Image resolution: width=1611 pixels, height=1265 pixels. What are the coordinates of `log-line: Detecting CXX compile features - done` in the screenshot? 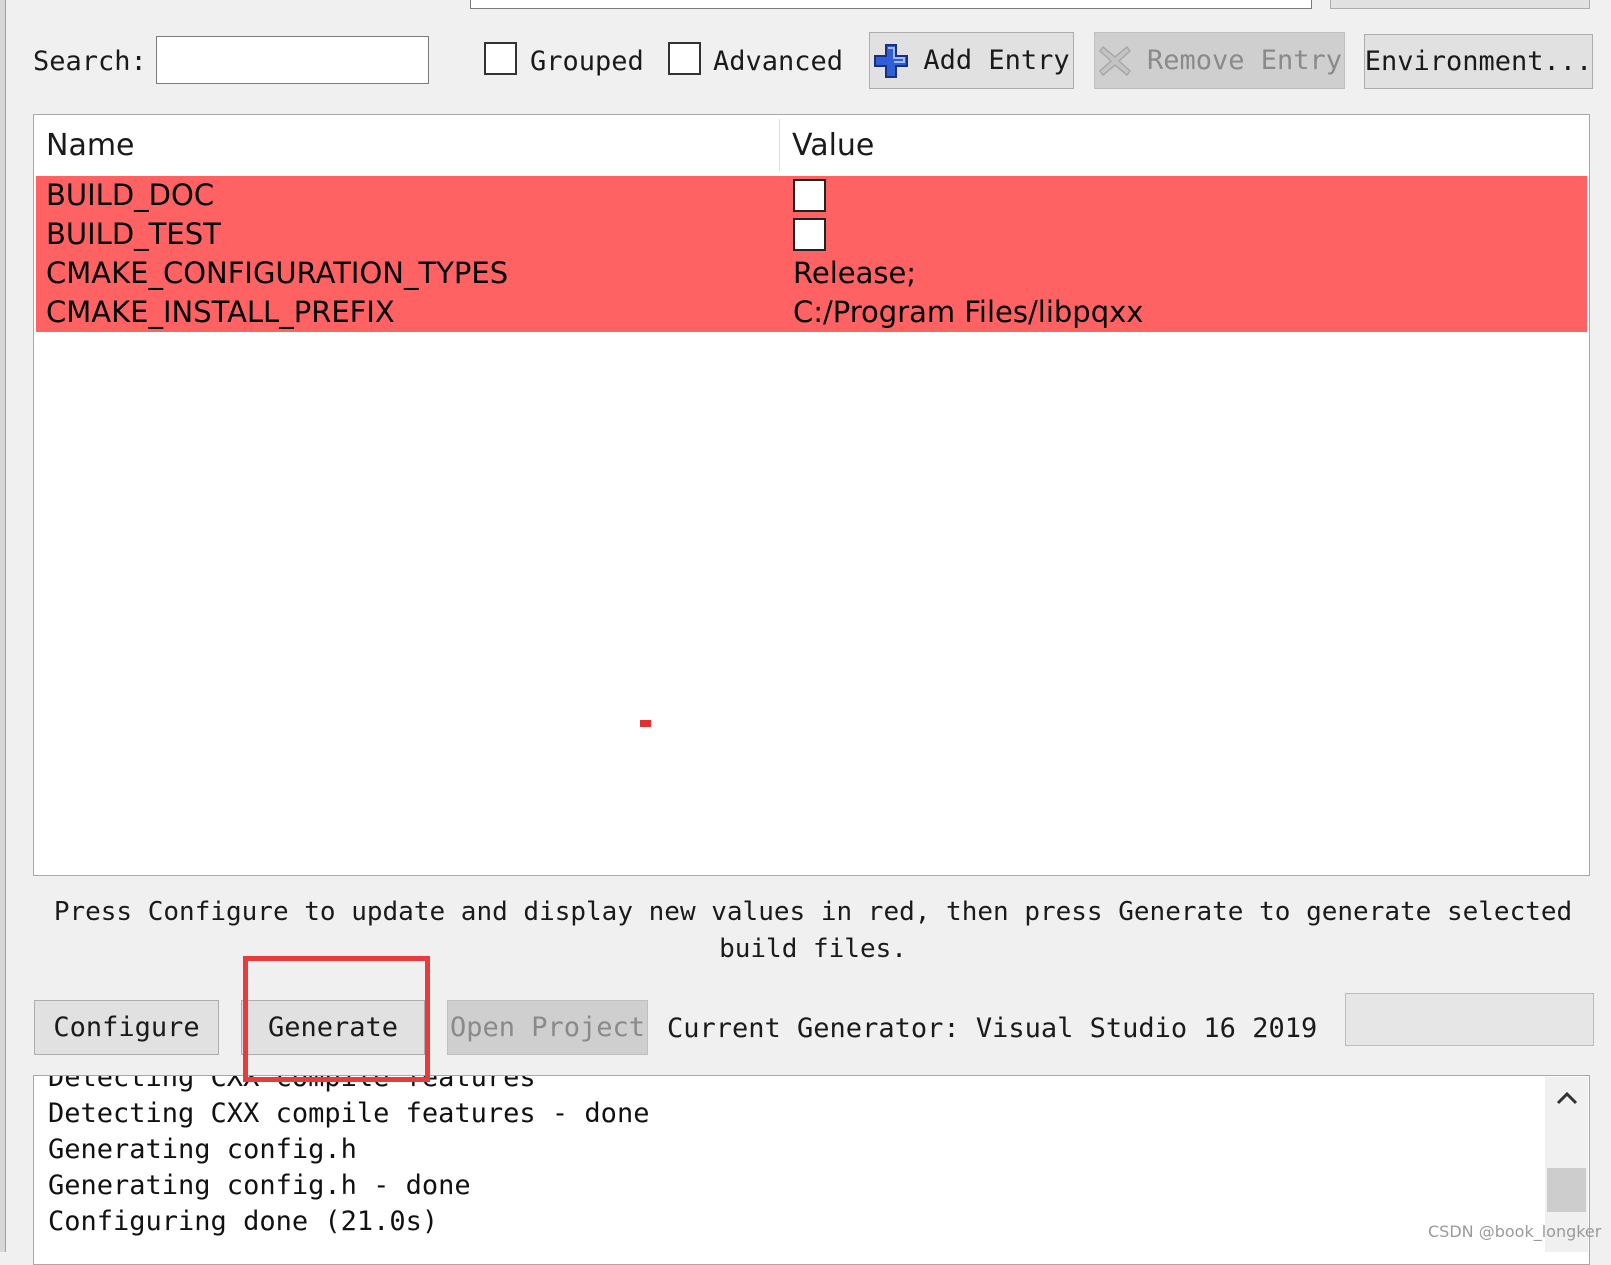 It's located at (349, 1113).